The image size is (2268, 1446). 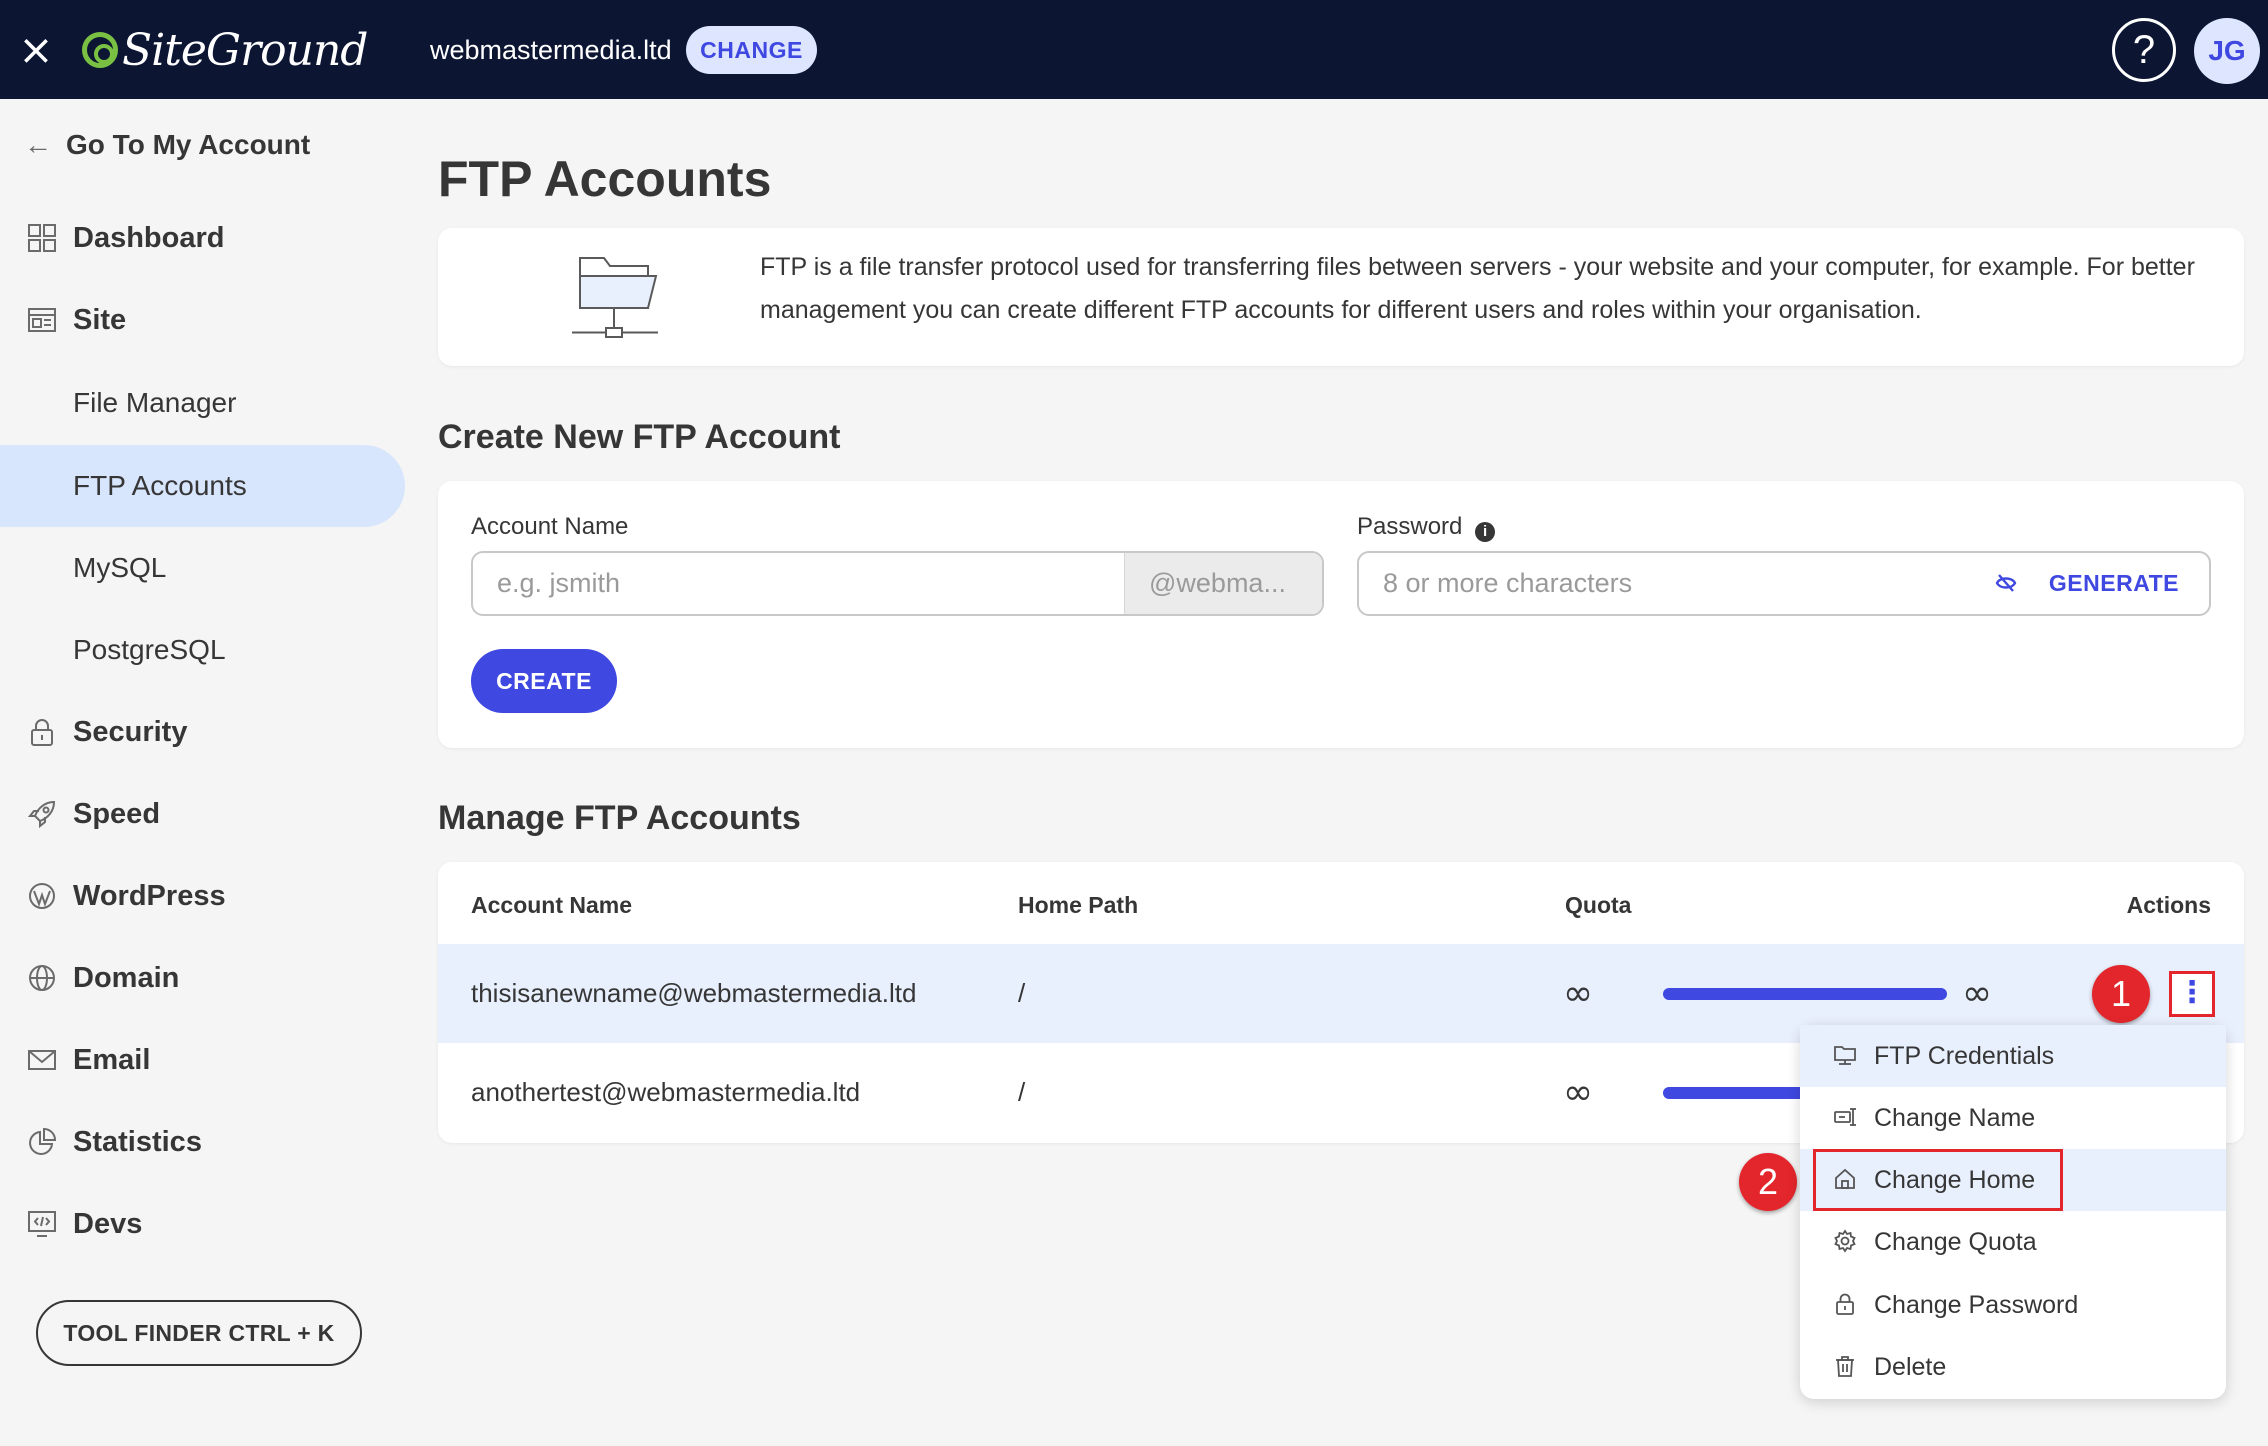 What do you see at coordinates (149, 895) in the screenshot?
I see `sidebar-item-label: WordPress` at bounding box center [149, 895].